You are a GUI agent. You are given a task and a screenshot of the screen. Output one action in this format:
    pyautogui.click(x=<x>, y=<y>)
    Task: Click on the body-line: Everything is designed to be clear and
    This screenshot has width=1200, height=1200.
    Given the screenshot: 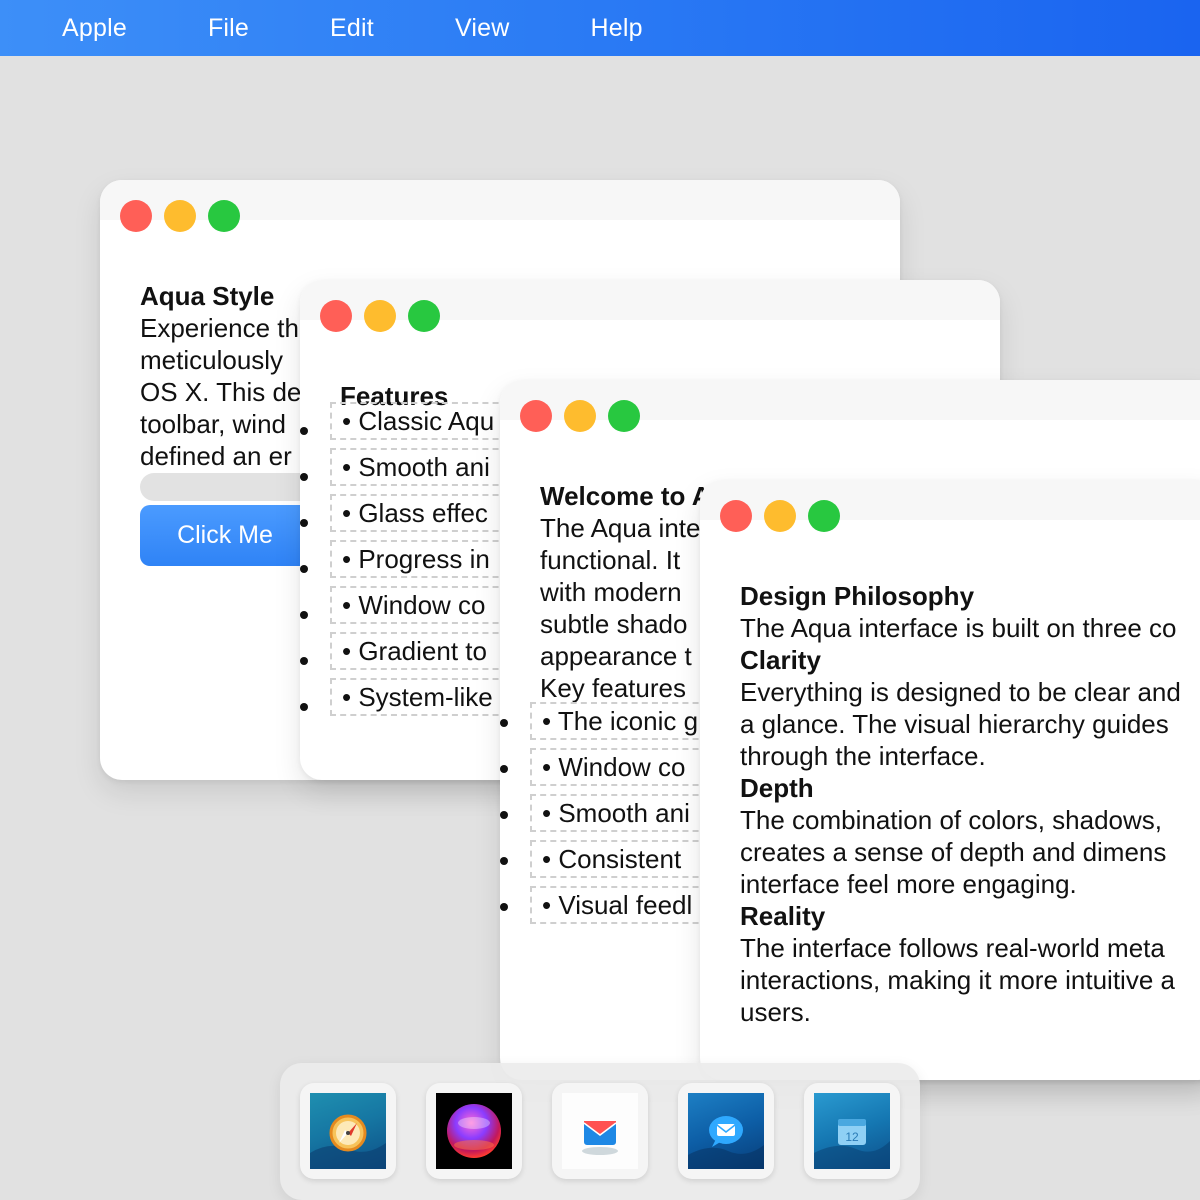 What is the action you would take?
    pyautogui.click(x=960, y=692)
    